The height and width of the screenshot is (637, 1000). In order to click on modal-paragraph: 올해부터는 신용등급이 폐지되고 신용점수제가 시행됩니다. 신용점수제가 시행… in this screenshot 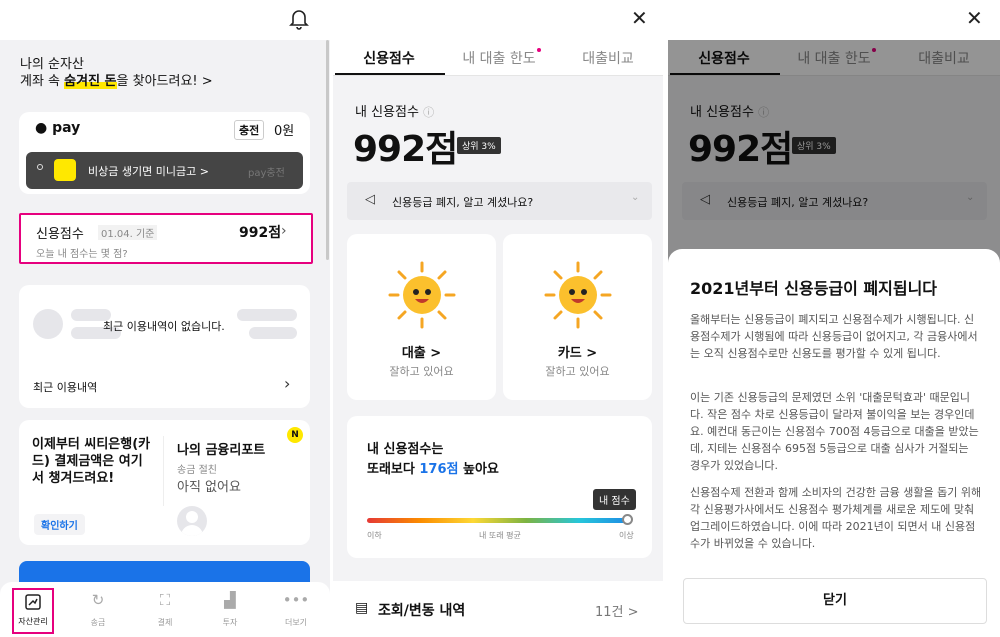, I will do `click(834, 336)`.